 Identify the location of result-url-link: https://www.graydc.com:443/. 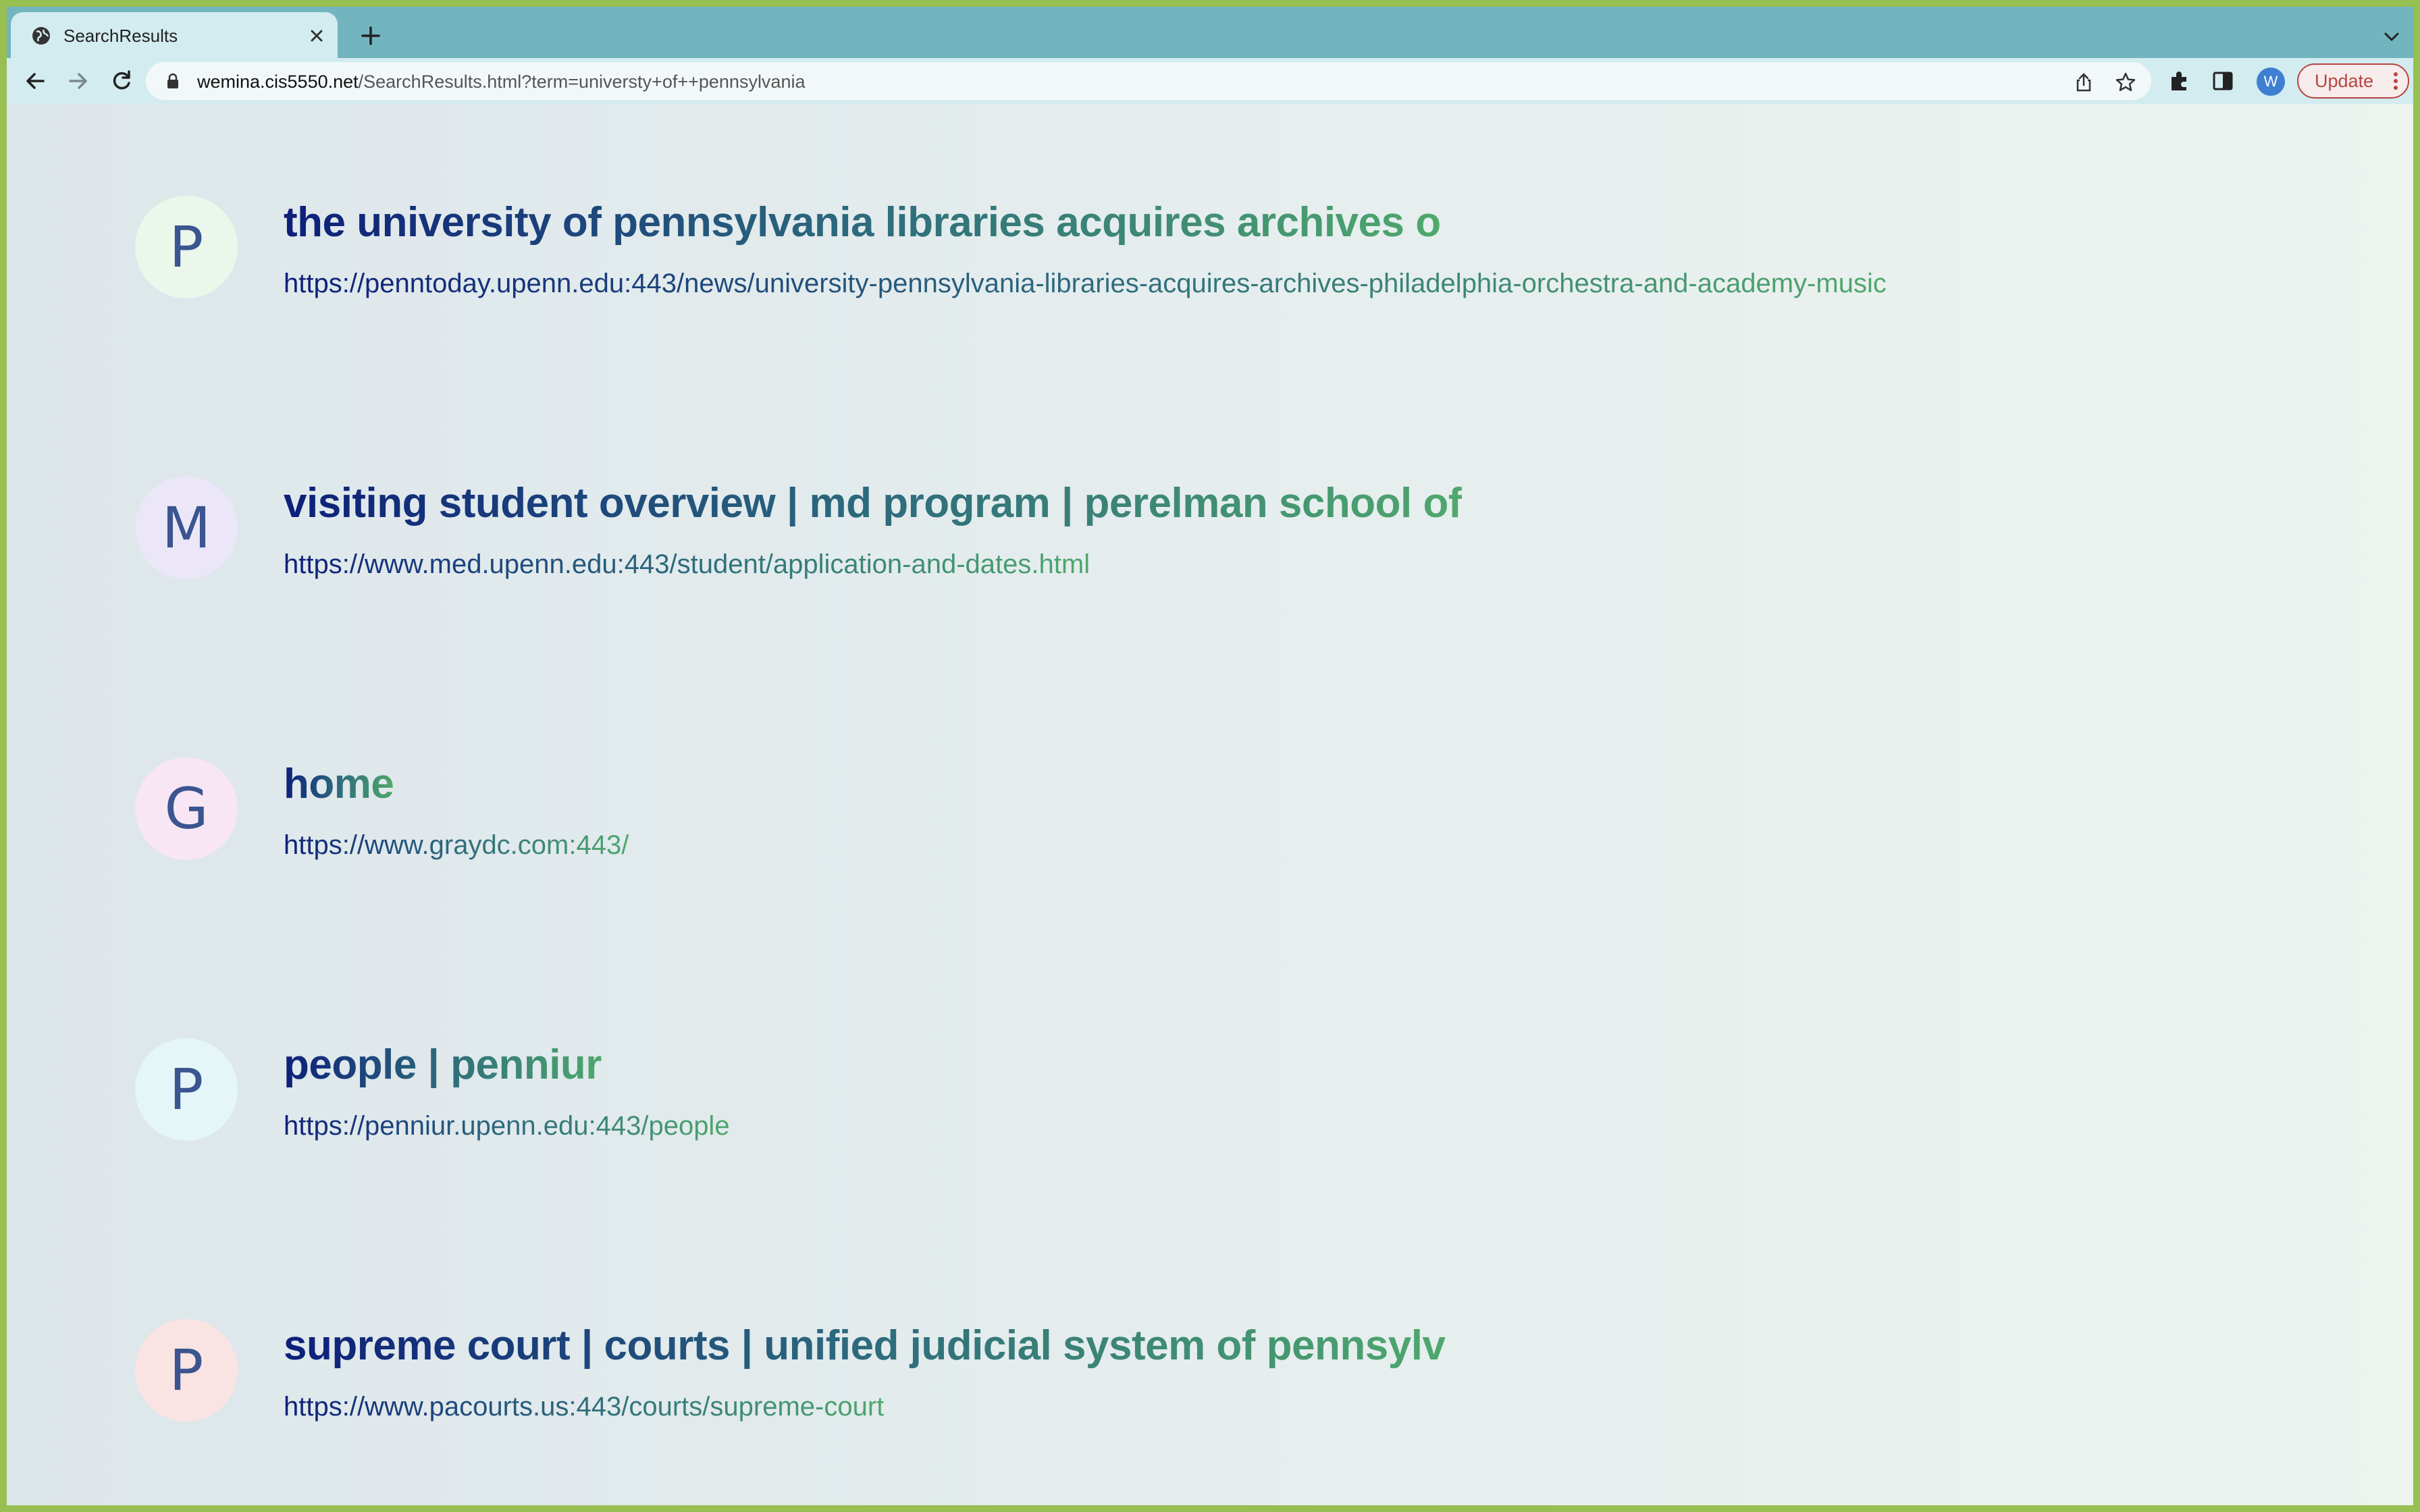
(456, 846).